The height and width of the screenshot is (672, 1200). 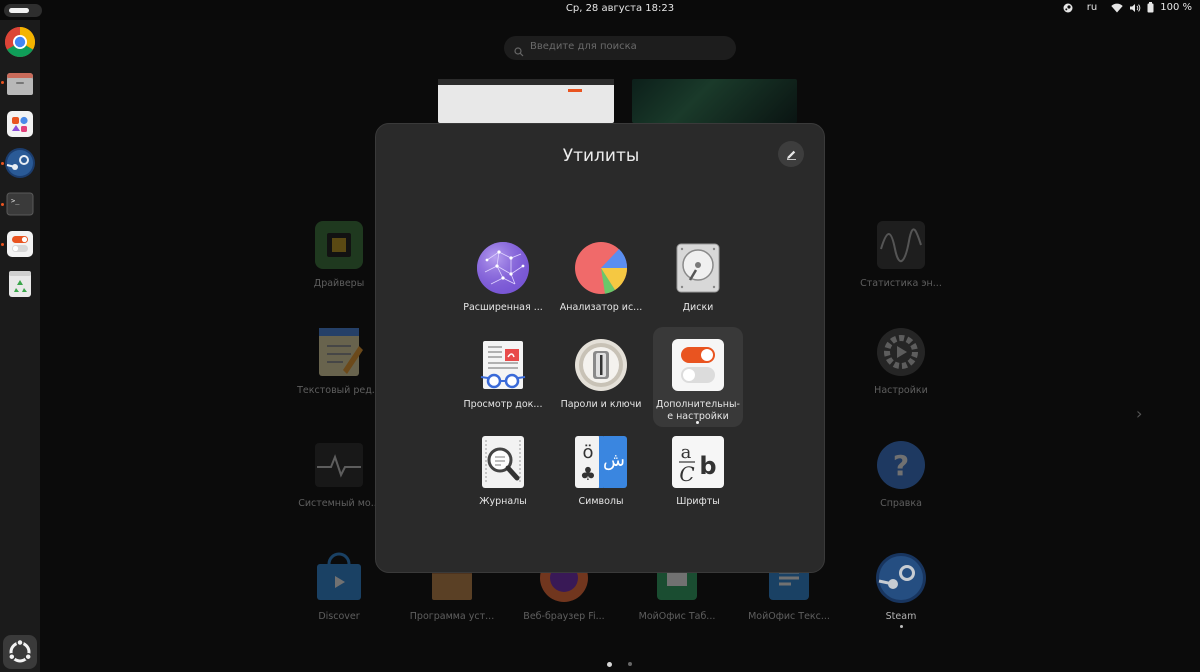 What do you see at coordinates (339, 245) in the screenshot?
I see `chip-icon` at bounding box center [339, 245].